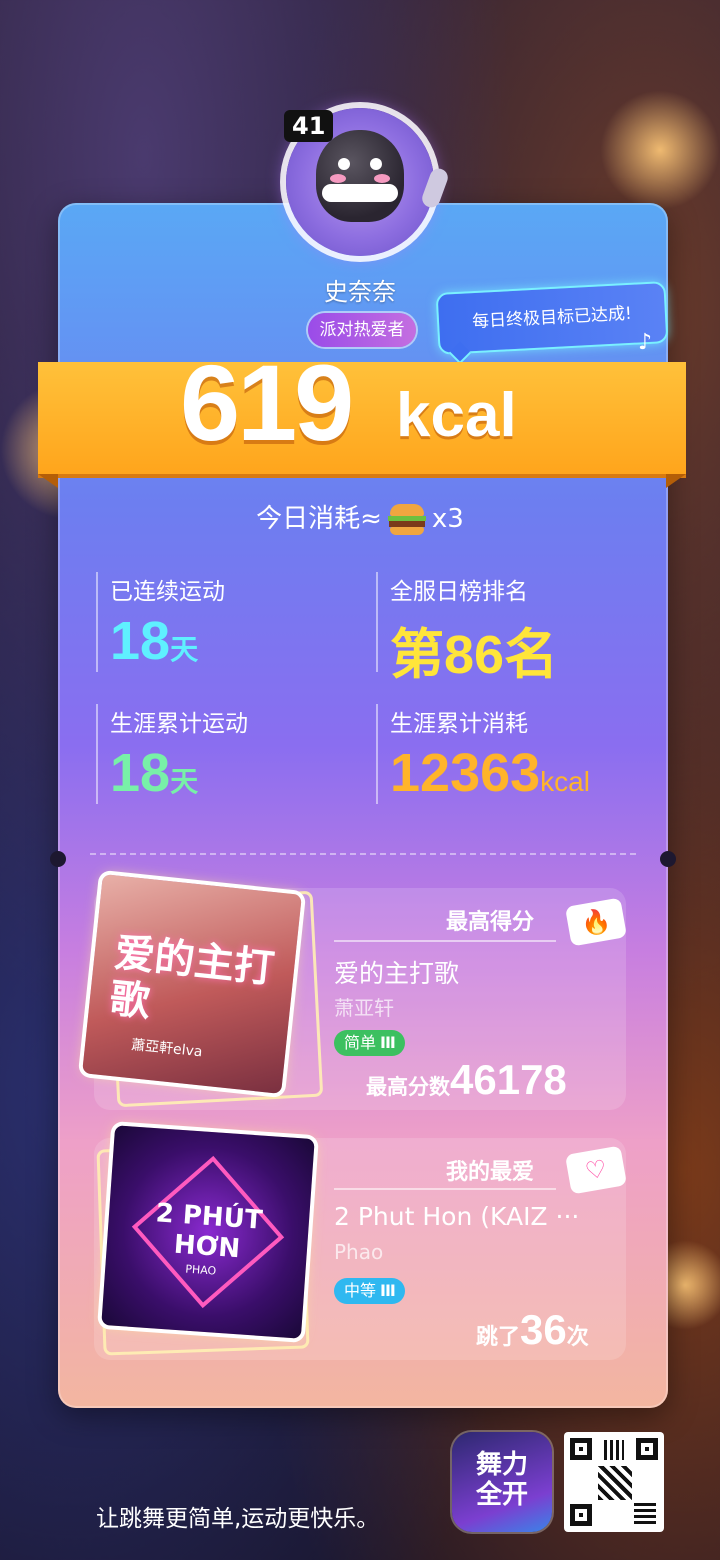 Image resolution: width=720 pixels, height=1560 pixels. I want to click on stat-career-days: 生涯累计运动 18天, so click(172, 754).